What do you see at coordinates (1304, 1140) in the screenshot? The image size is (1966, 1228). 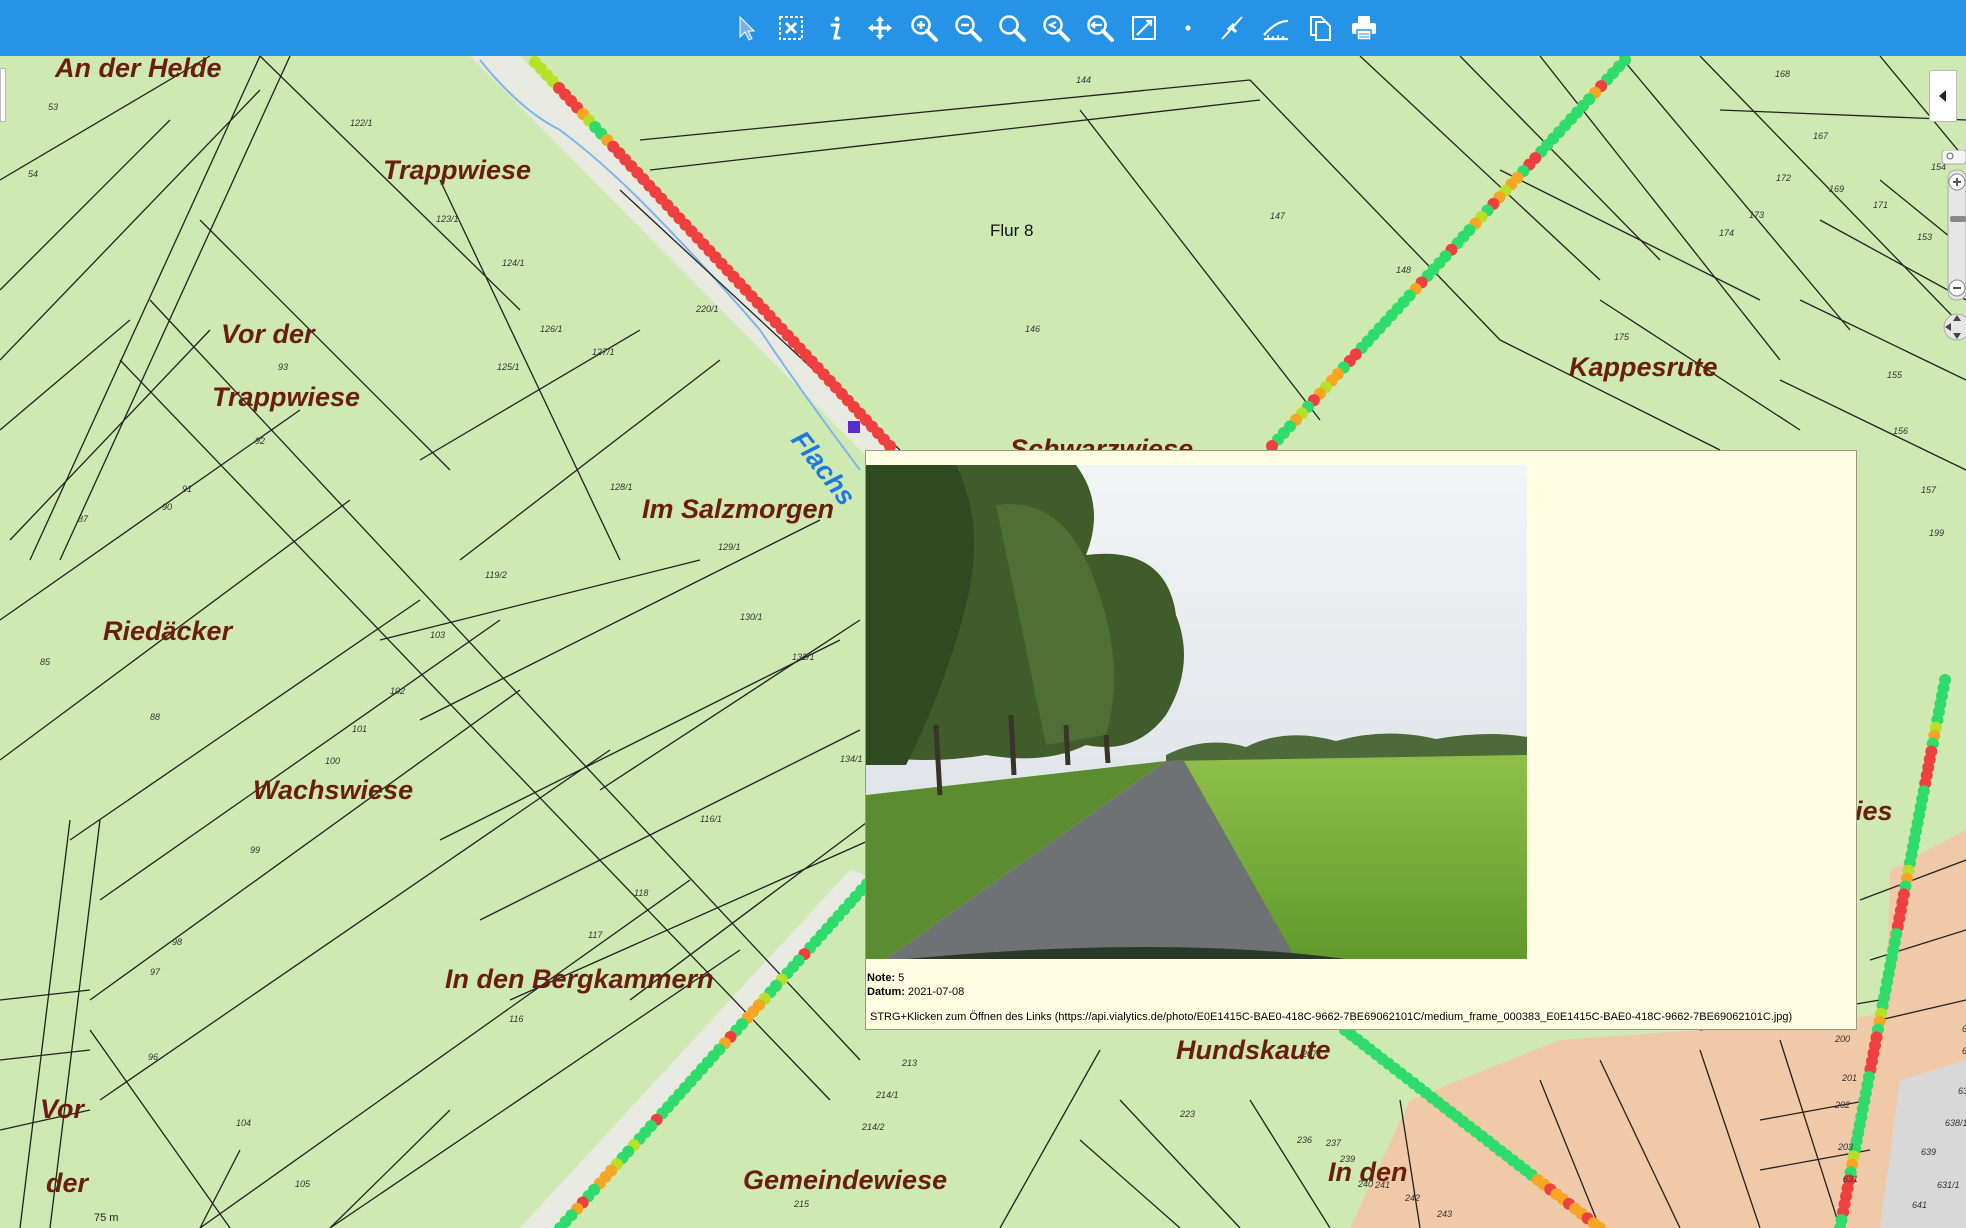 I see `parcel-number: 236` at bounding box center [1304, 1140].